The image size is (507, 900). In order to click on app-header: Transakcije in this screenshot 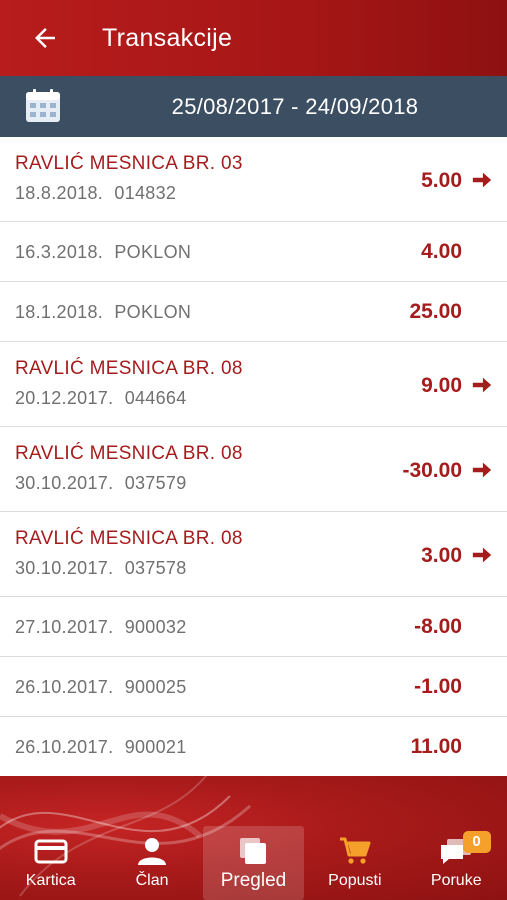, I will do `click(253, 38)`.